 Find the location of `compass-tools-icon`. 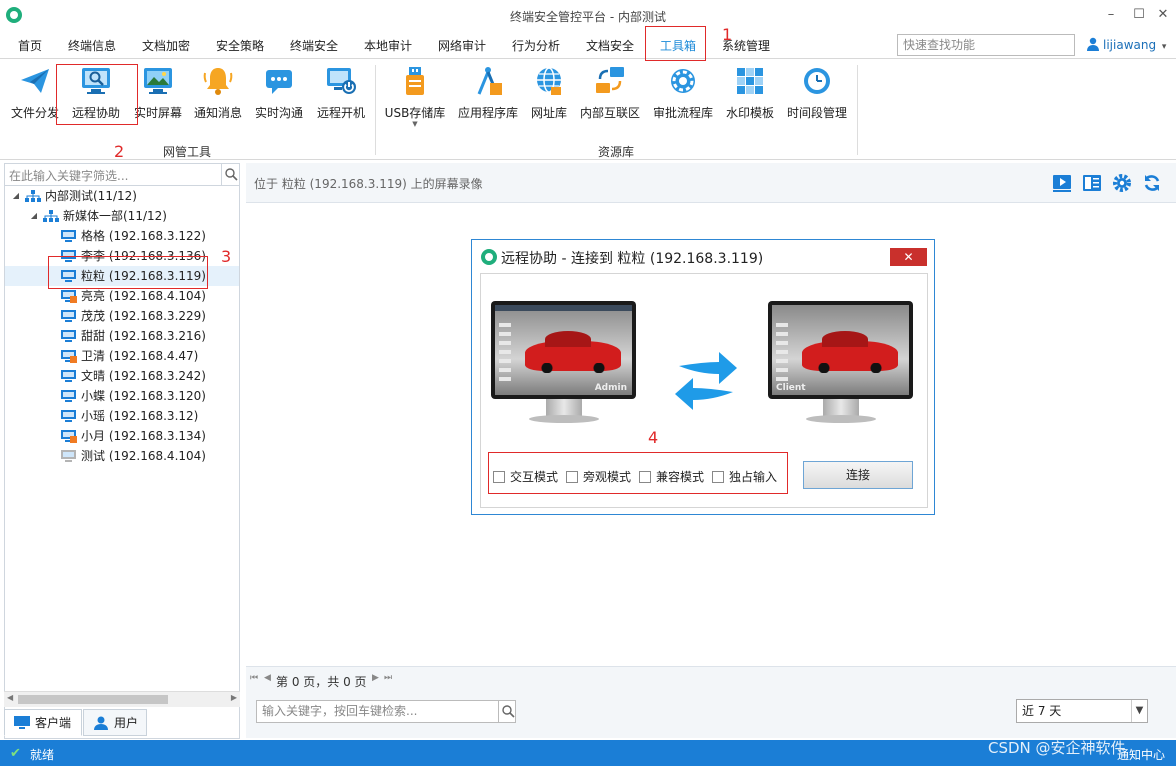

compass-tools-icon is located at coordinates (489, 81).